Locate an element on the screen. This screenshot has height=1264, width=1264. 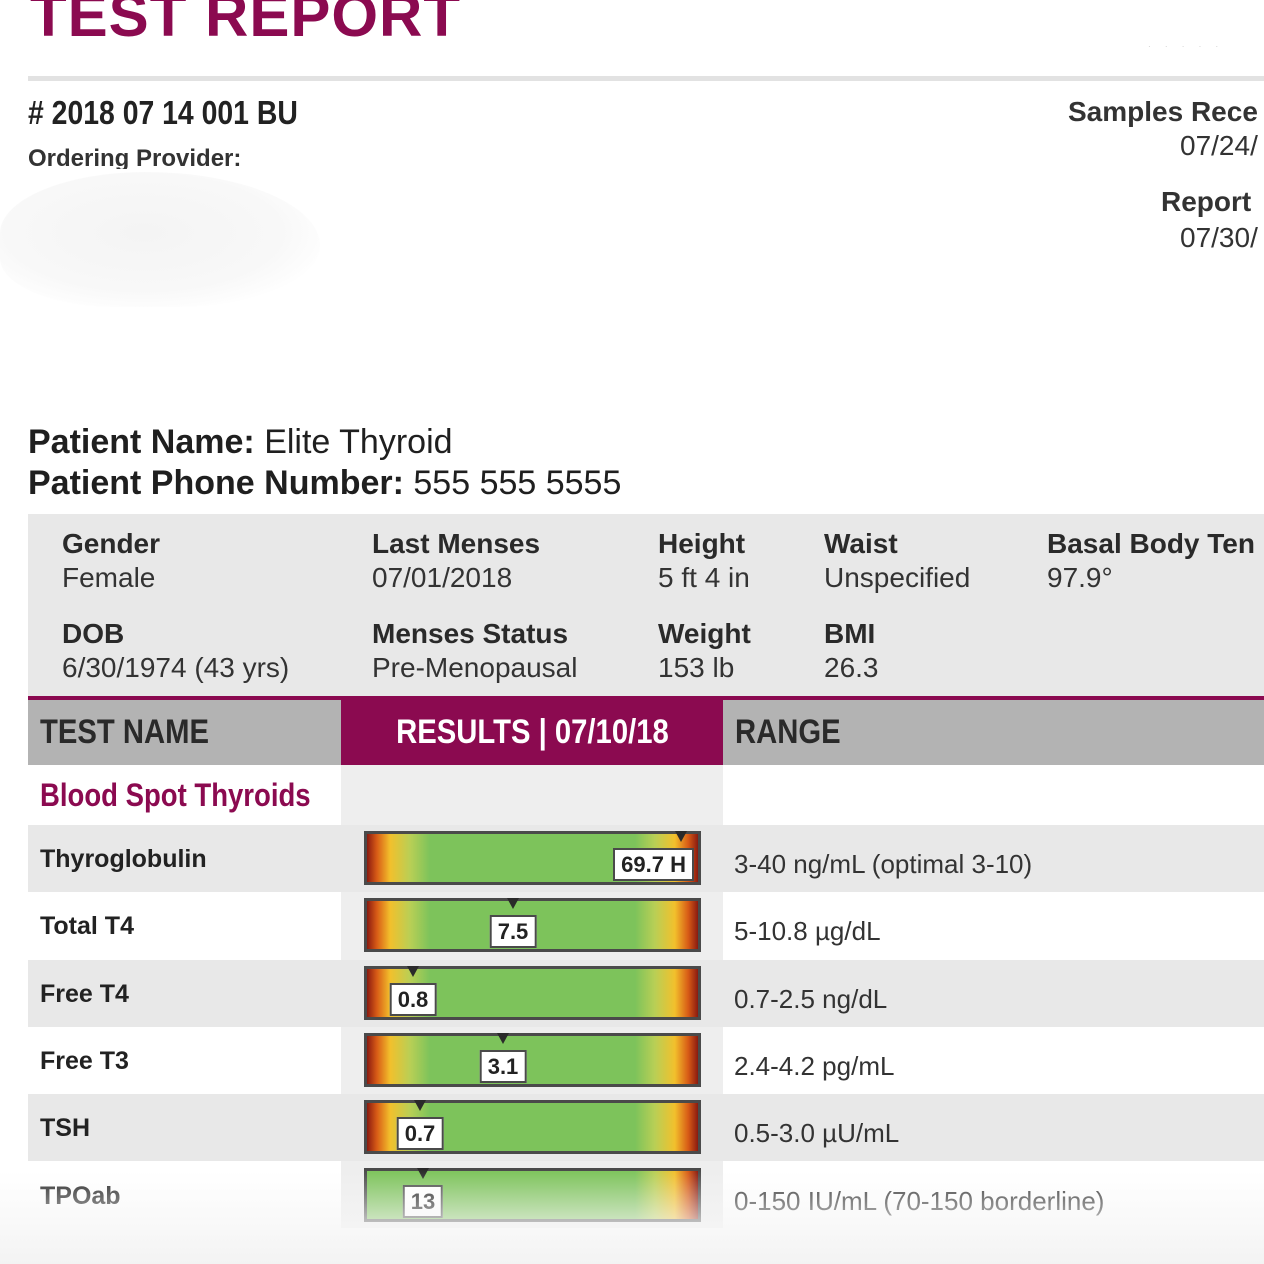
range-total-t4: 5-10.8 µg/dL is located at coordinates (807, 931).